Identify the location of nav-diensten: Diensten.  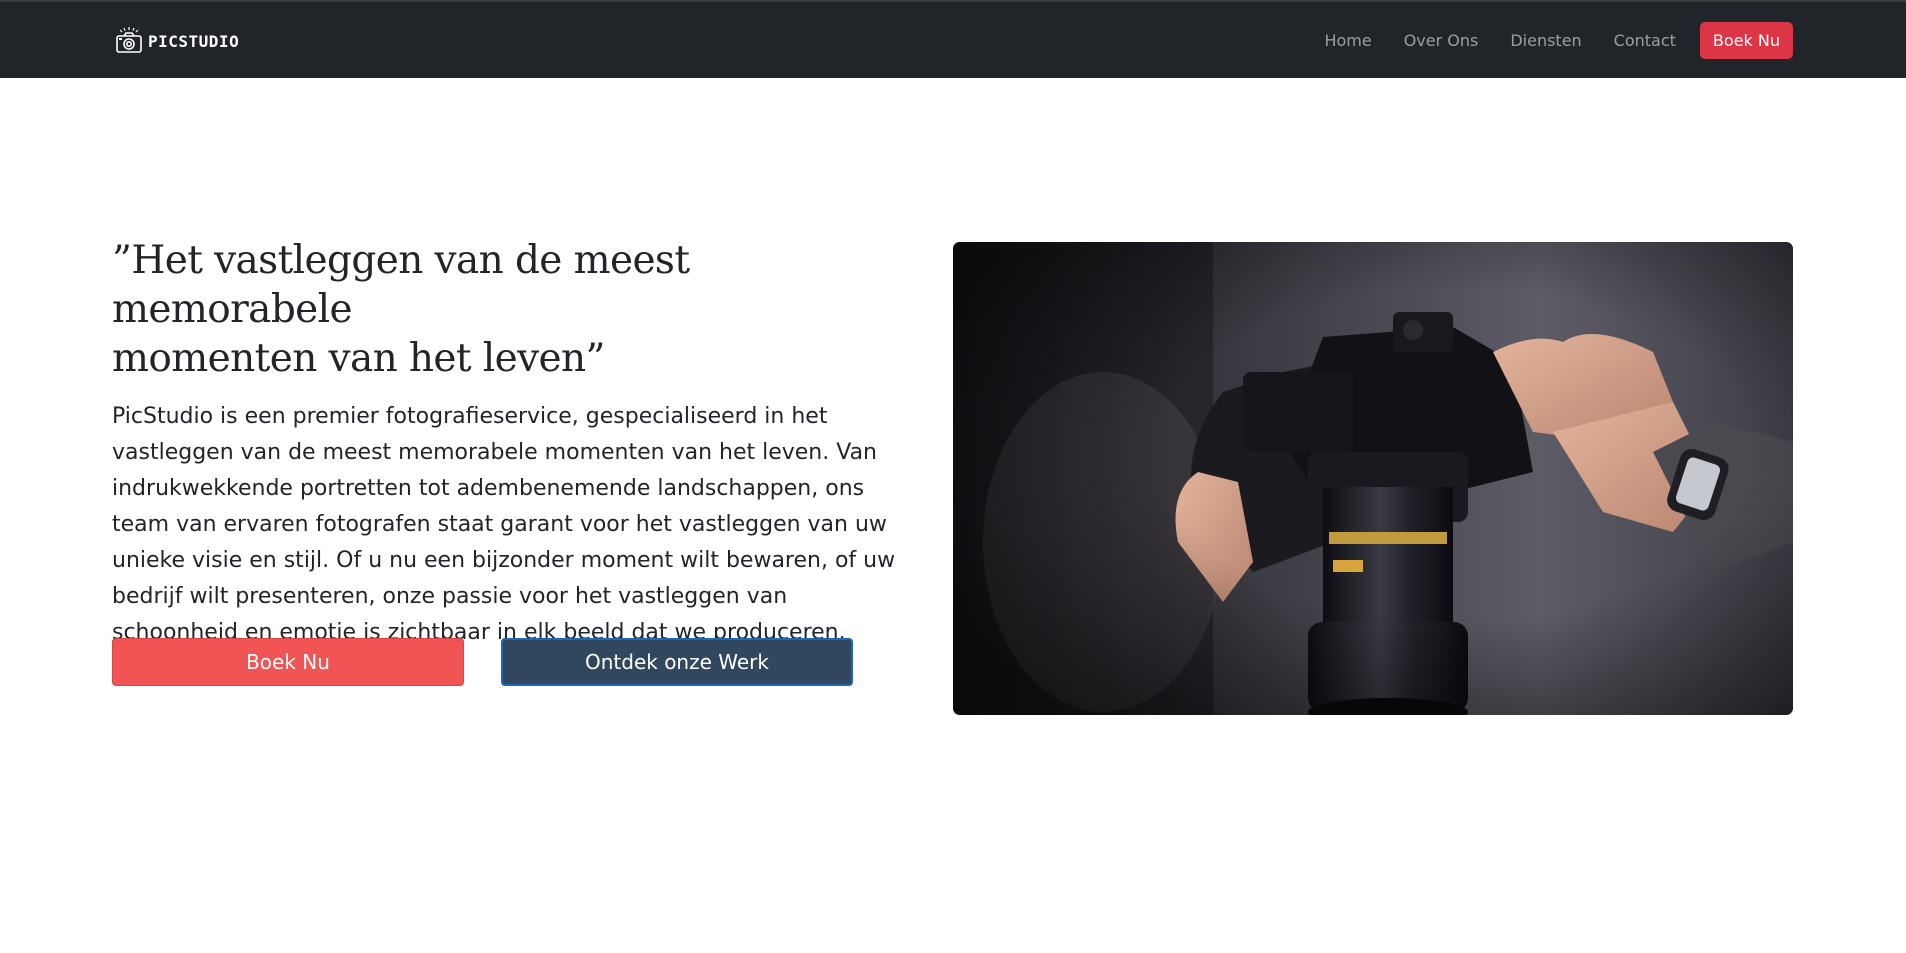
(1545, 40).